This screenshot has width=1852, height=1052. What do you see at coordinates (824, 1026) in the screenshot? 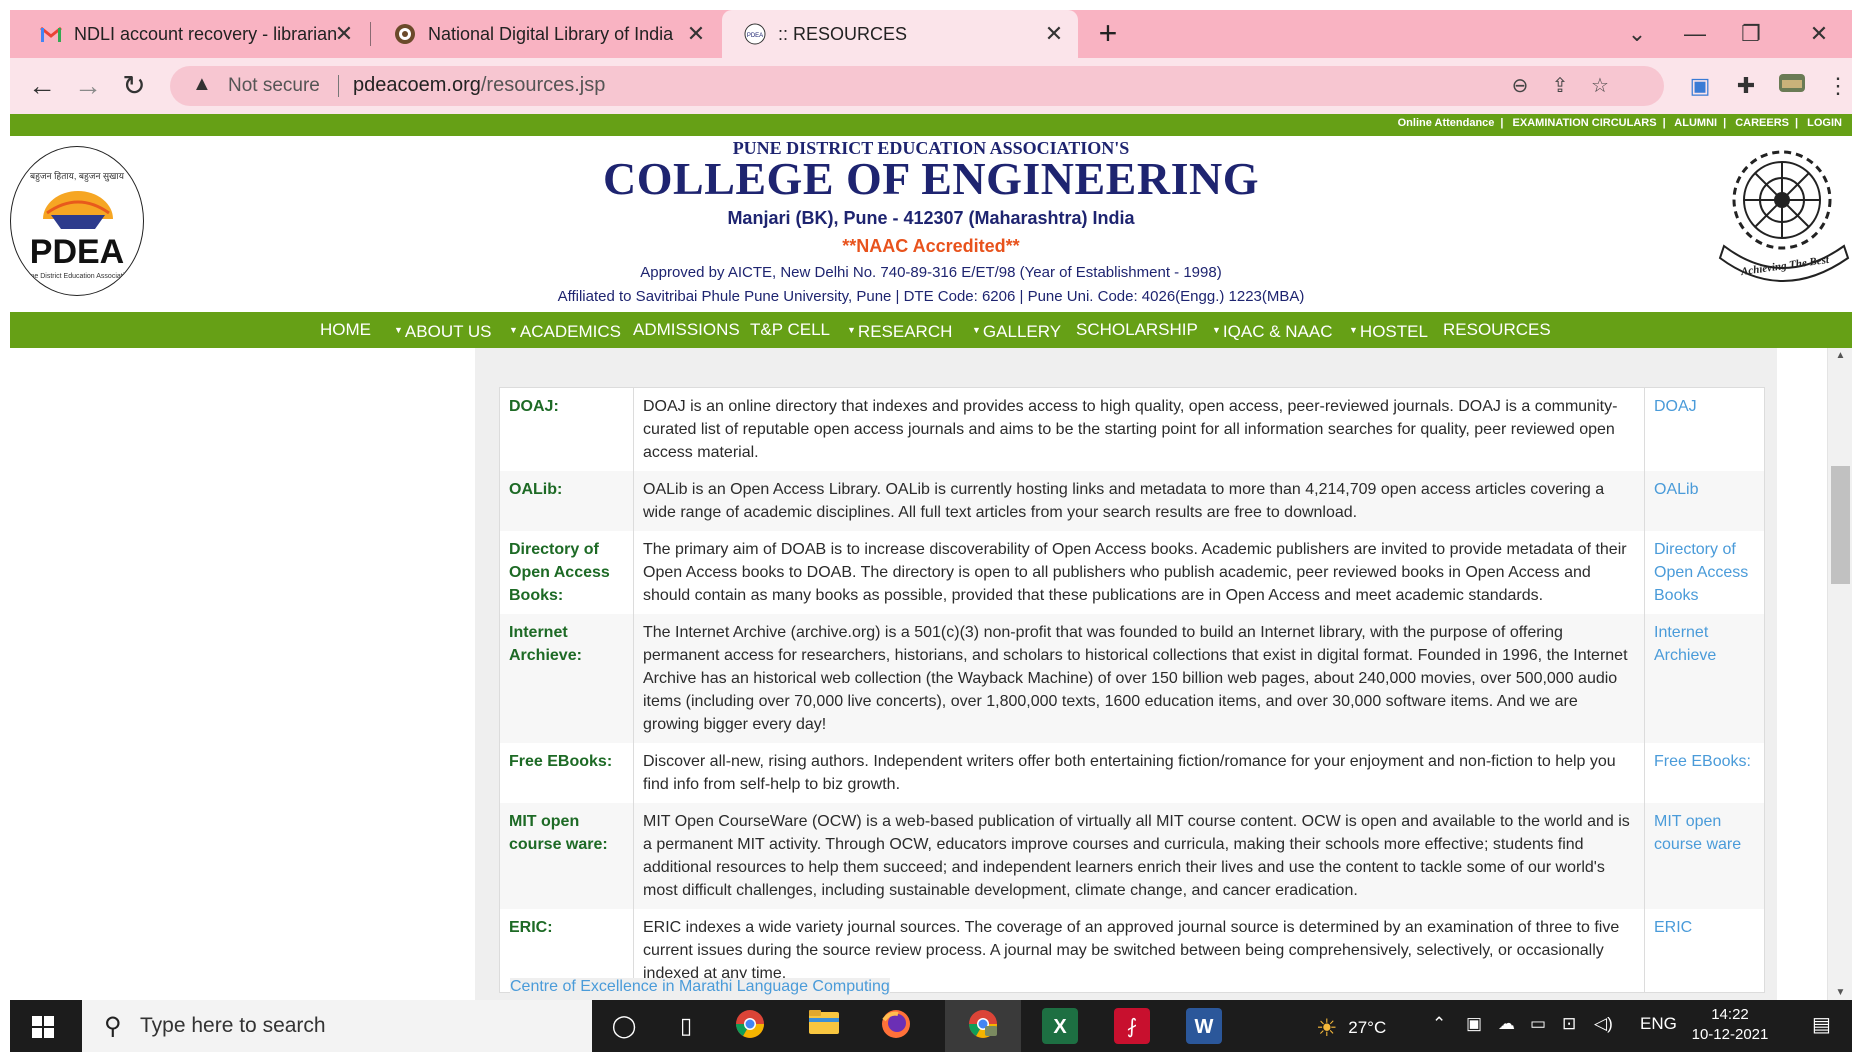
I see `file-explorer-icon` at bounding box center [824, 1026].